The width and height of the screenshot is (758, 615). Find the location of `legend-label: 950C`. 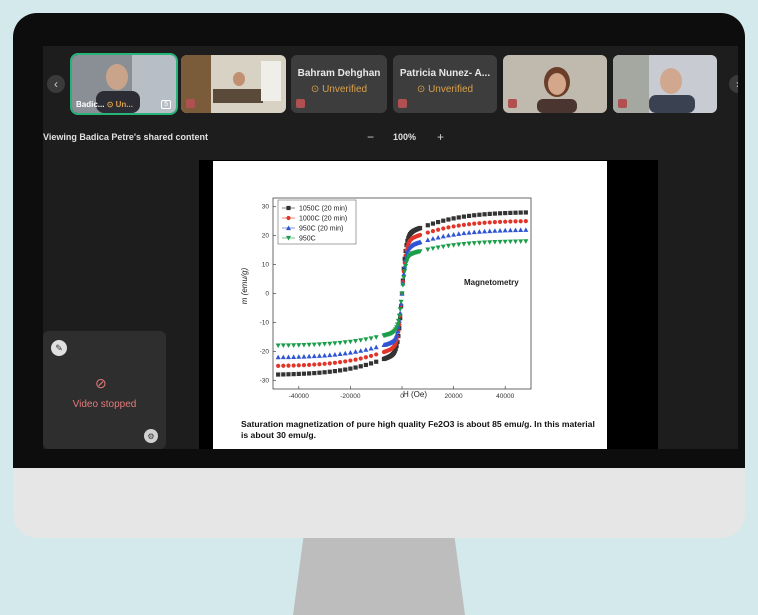

legend-label: 950C is located at coordinates (307, 239).